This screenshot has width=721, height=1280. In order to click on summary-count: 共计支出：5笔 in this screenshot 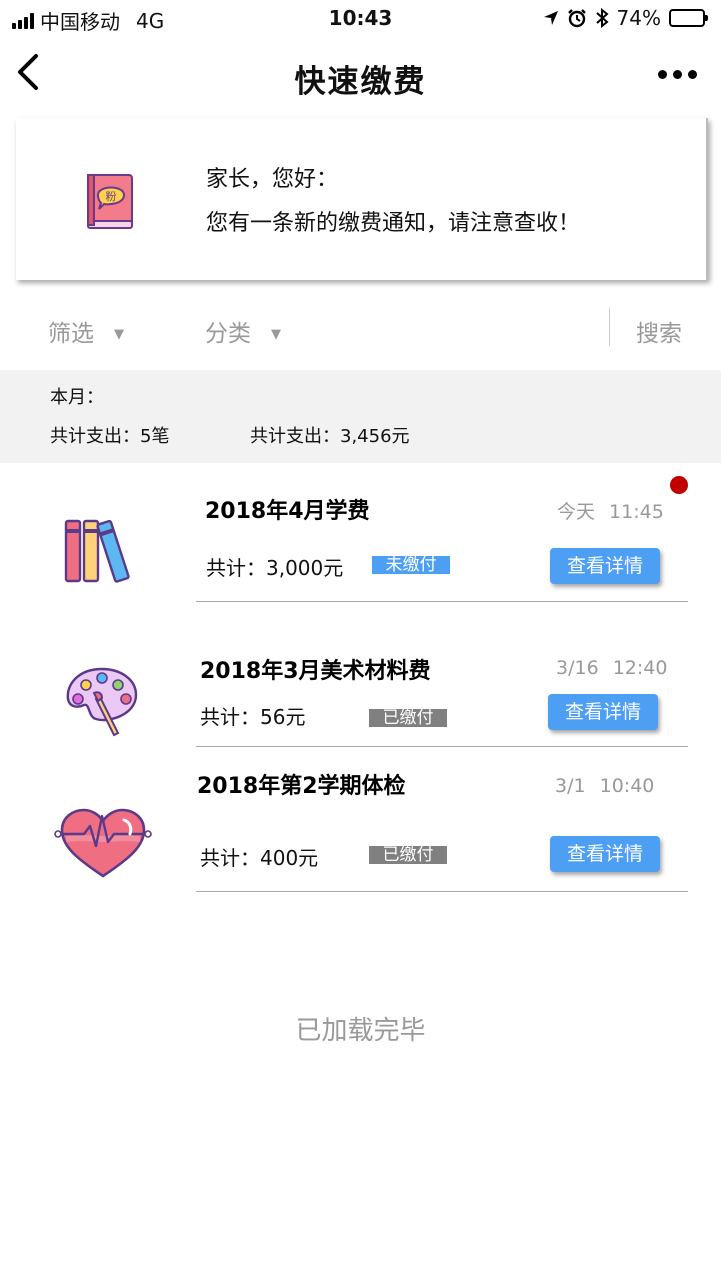, I will do `click(110, 436)`.